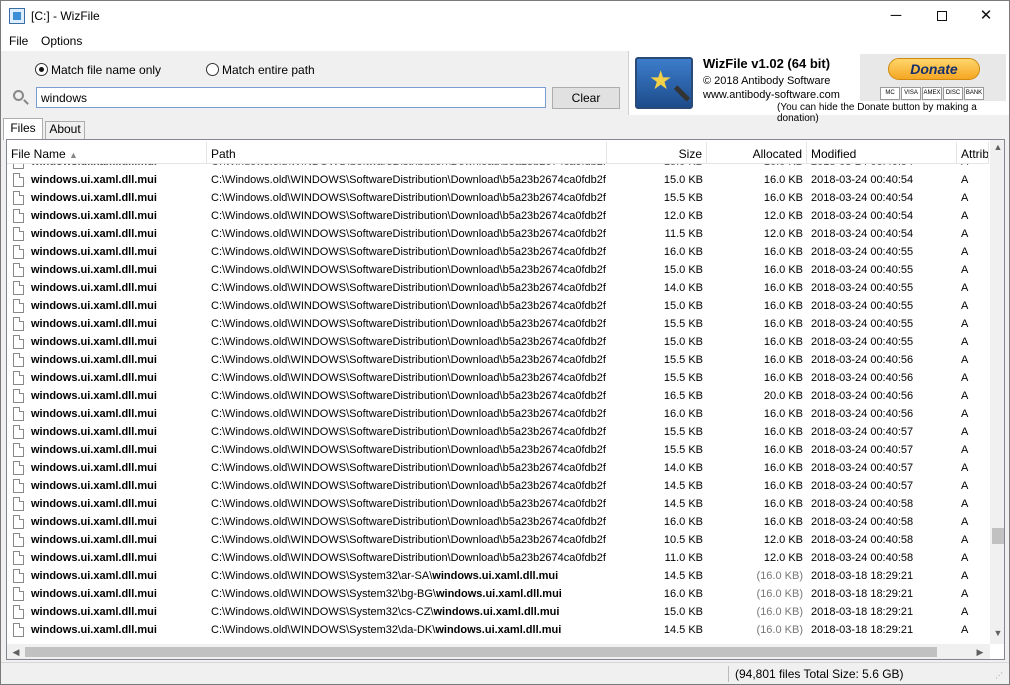 This screenshot has height=685, width=1010. I want to click on size-cell: 14.0 KB, so click(683, 288).